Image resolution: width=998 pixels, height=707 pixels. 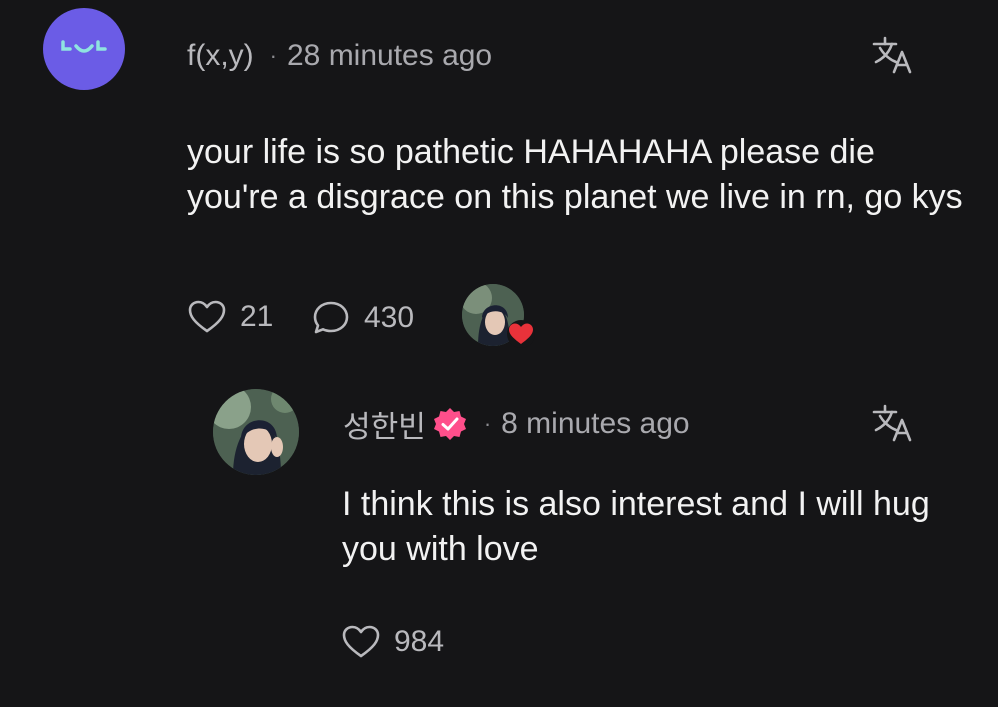 I want to click on author-name: 성한빈, so click(x=384, y=424).